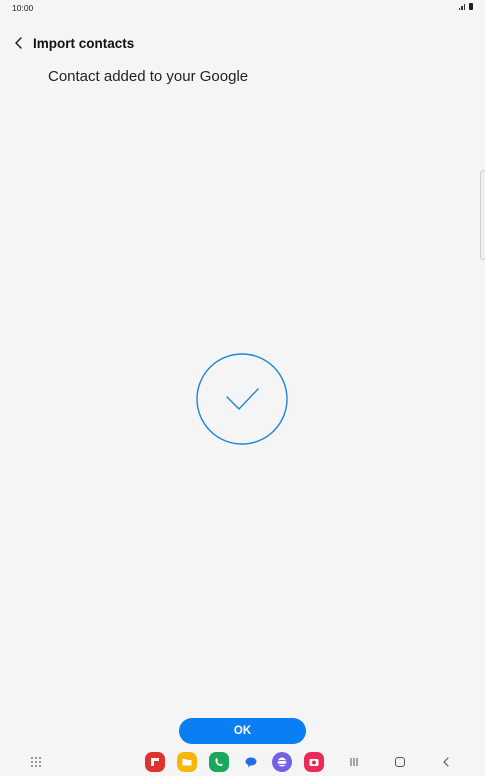 The width and height of the screenshot is (485, 776). I want to click on recents-icon, so click(354, 762).